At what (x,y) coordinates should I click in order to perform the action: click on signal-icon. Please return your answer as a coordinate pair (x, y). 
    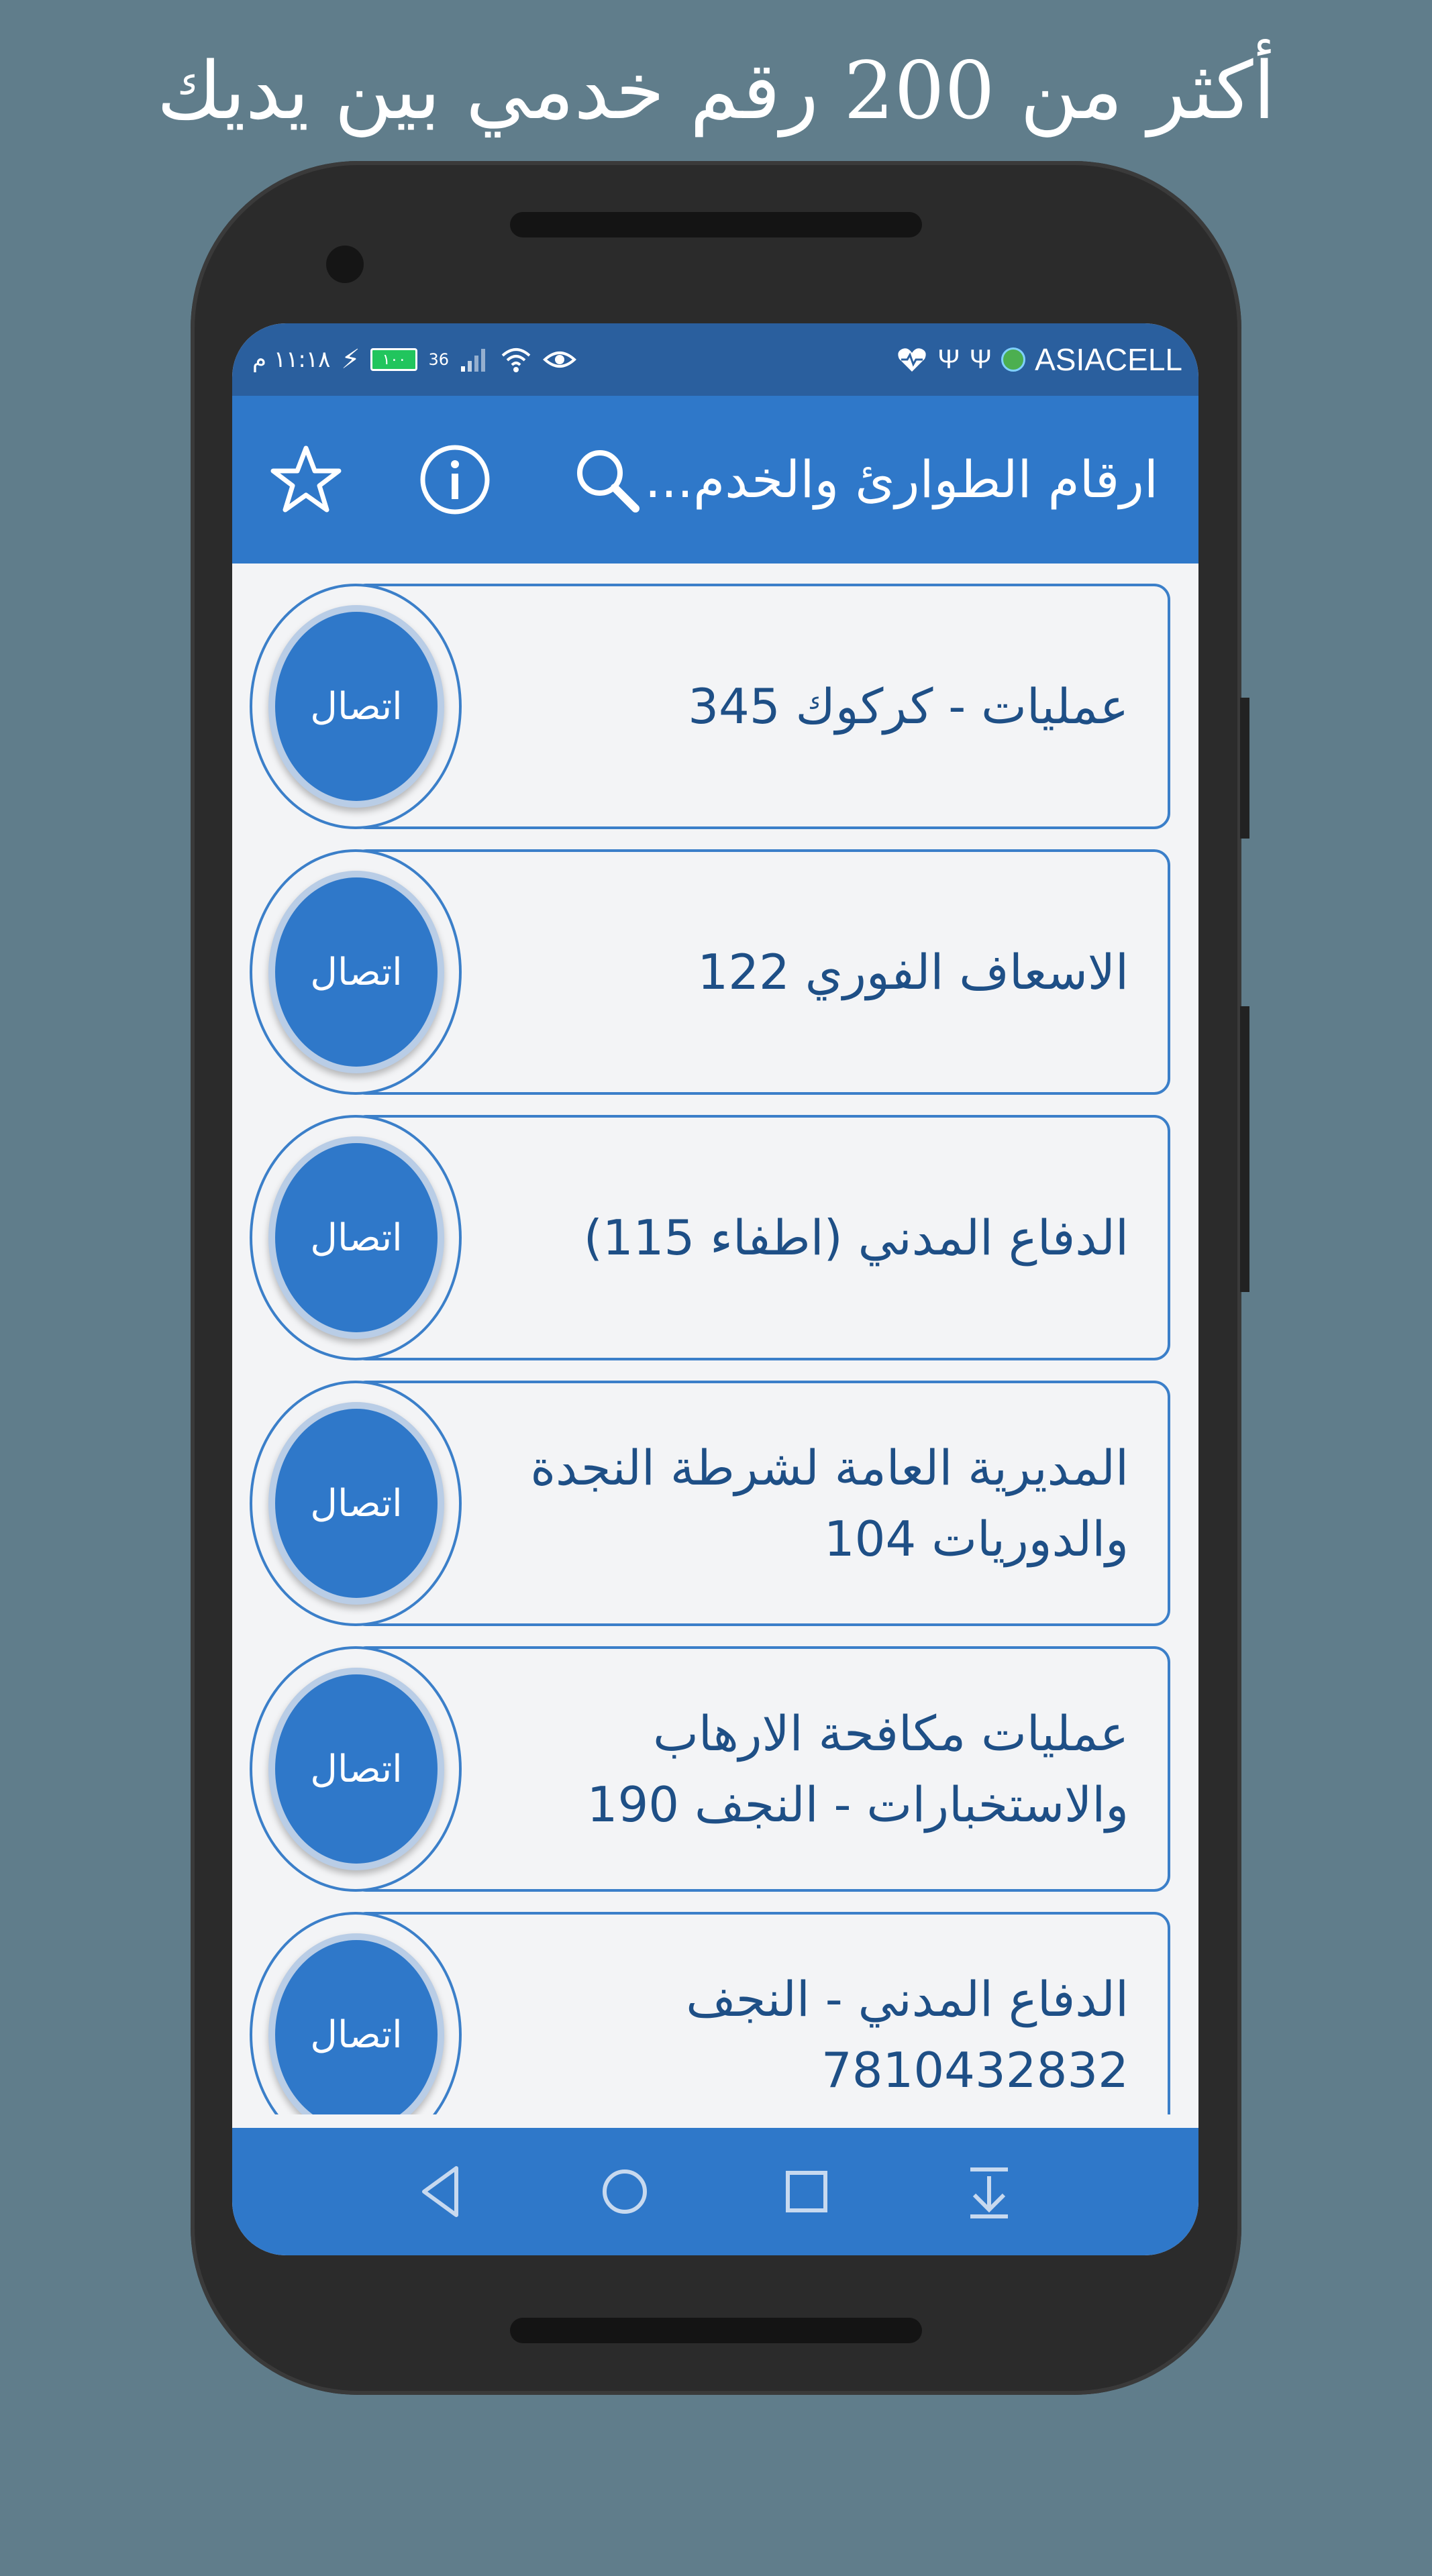
    Looking at the image, I should click on (473, 360).